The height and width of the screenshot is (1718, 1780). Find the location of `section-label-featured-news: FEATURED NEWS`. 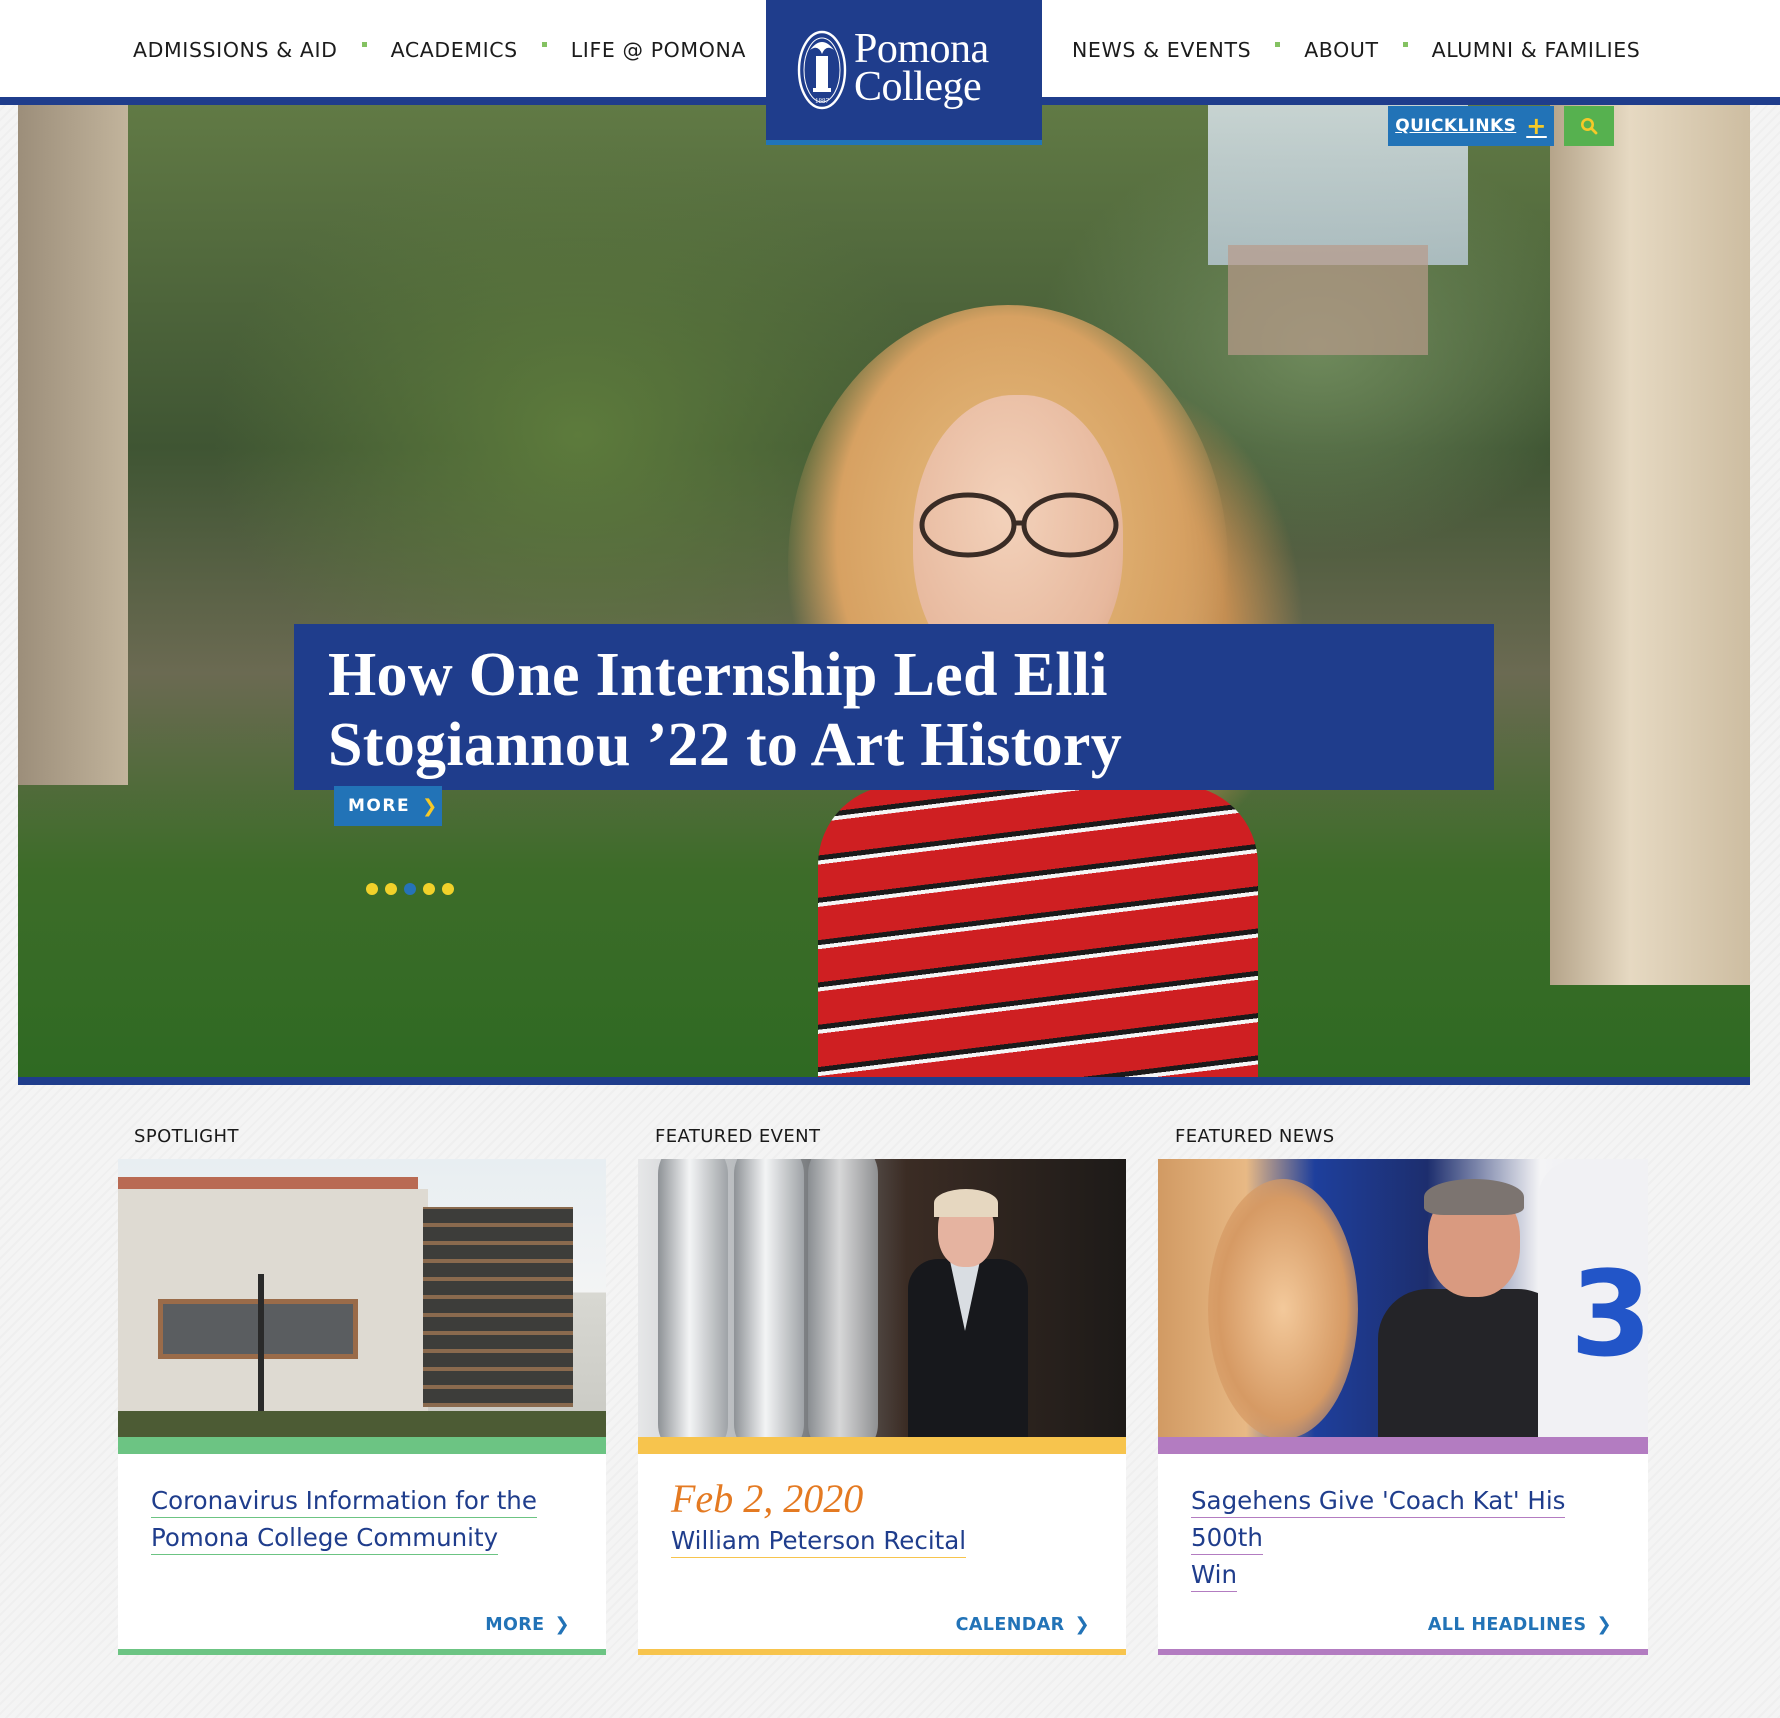

section-label-featured-news: FEATURED NEWS is located at coordinates (1255, 1136).